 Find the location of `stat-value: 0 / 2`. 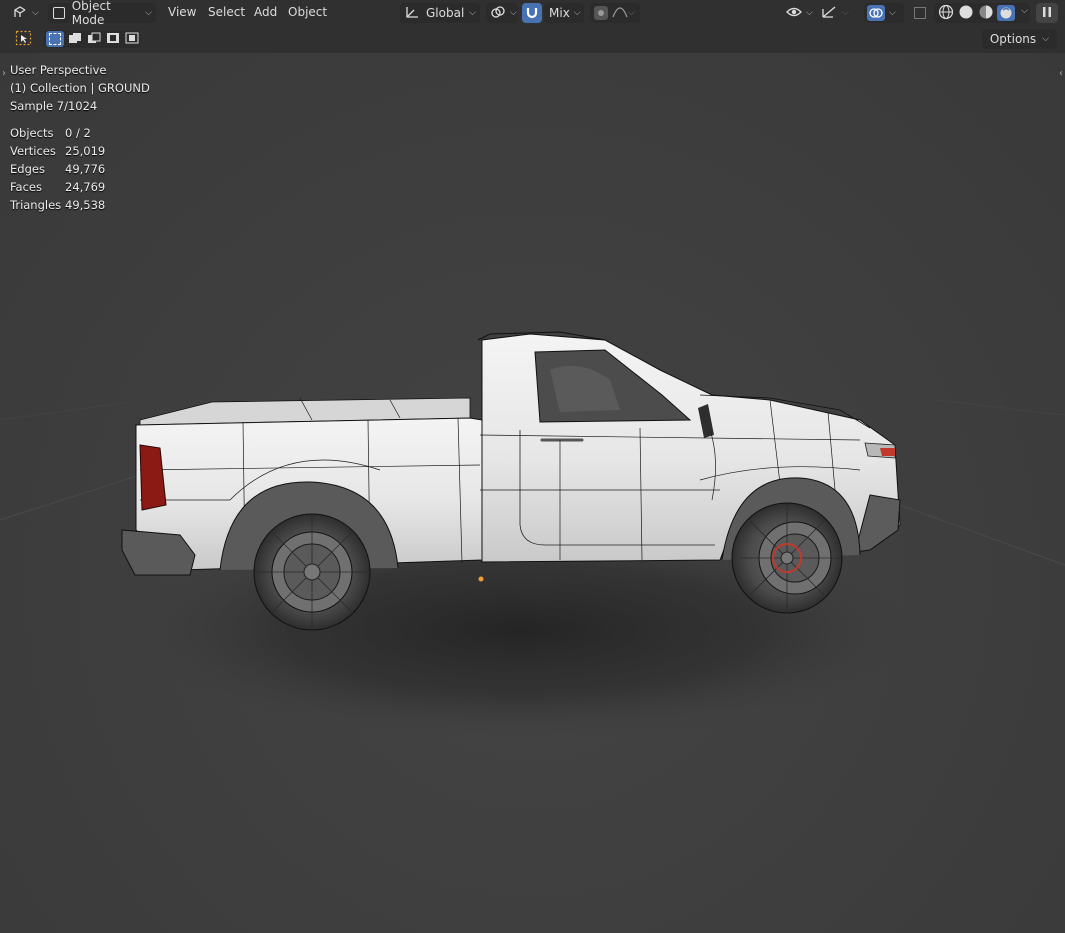

stat-value: 0 / 2 is located at coordinates (78, 133).